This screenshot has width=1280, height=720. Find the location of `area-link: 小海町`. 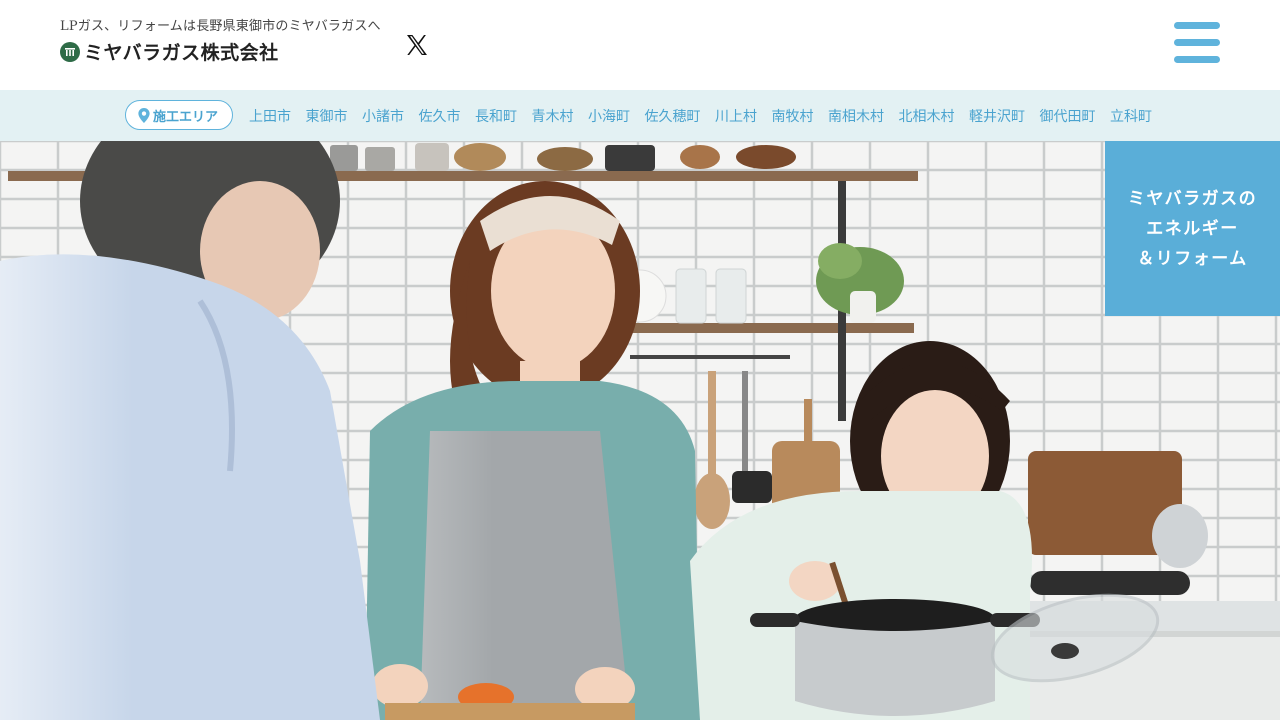

area-link: 小海町 is located at coordinates (609, 116).